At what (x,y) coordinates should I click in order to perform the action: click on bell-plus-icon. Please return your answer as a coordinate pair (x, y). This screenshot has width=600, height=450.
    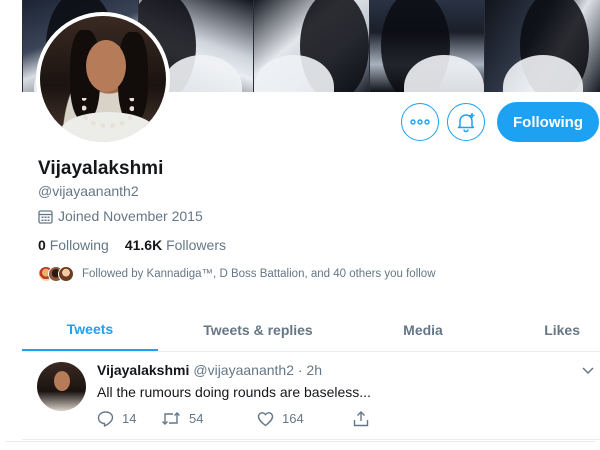
    Looking at the image, I should click on (466, 123).